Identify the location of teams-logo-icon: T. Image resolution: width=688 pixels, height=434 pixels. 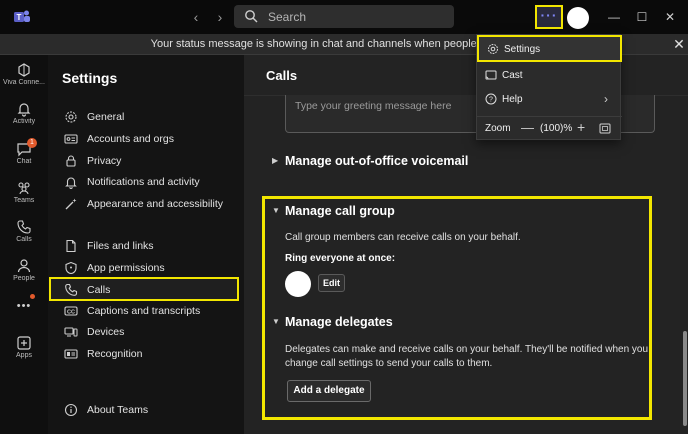
(22, 17).